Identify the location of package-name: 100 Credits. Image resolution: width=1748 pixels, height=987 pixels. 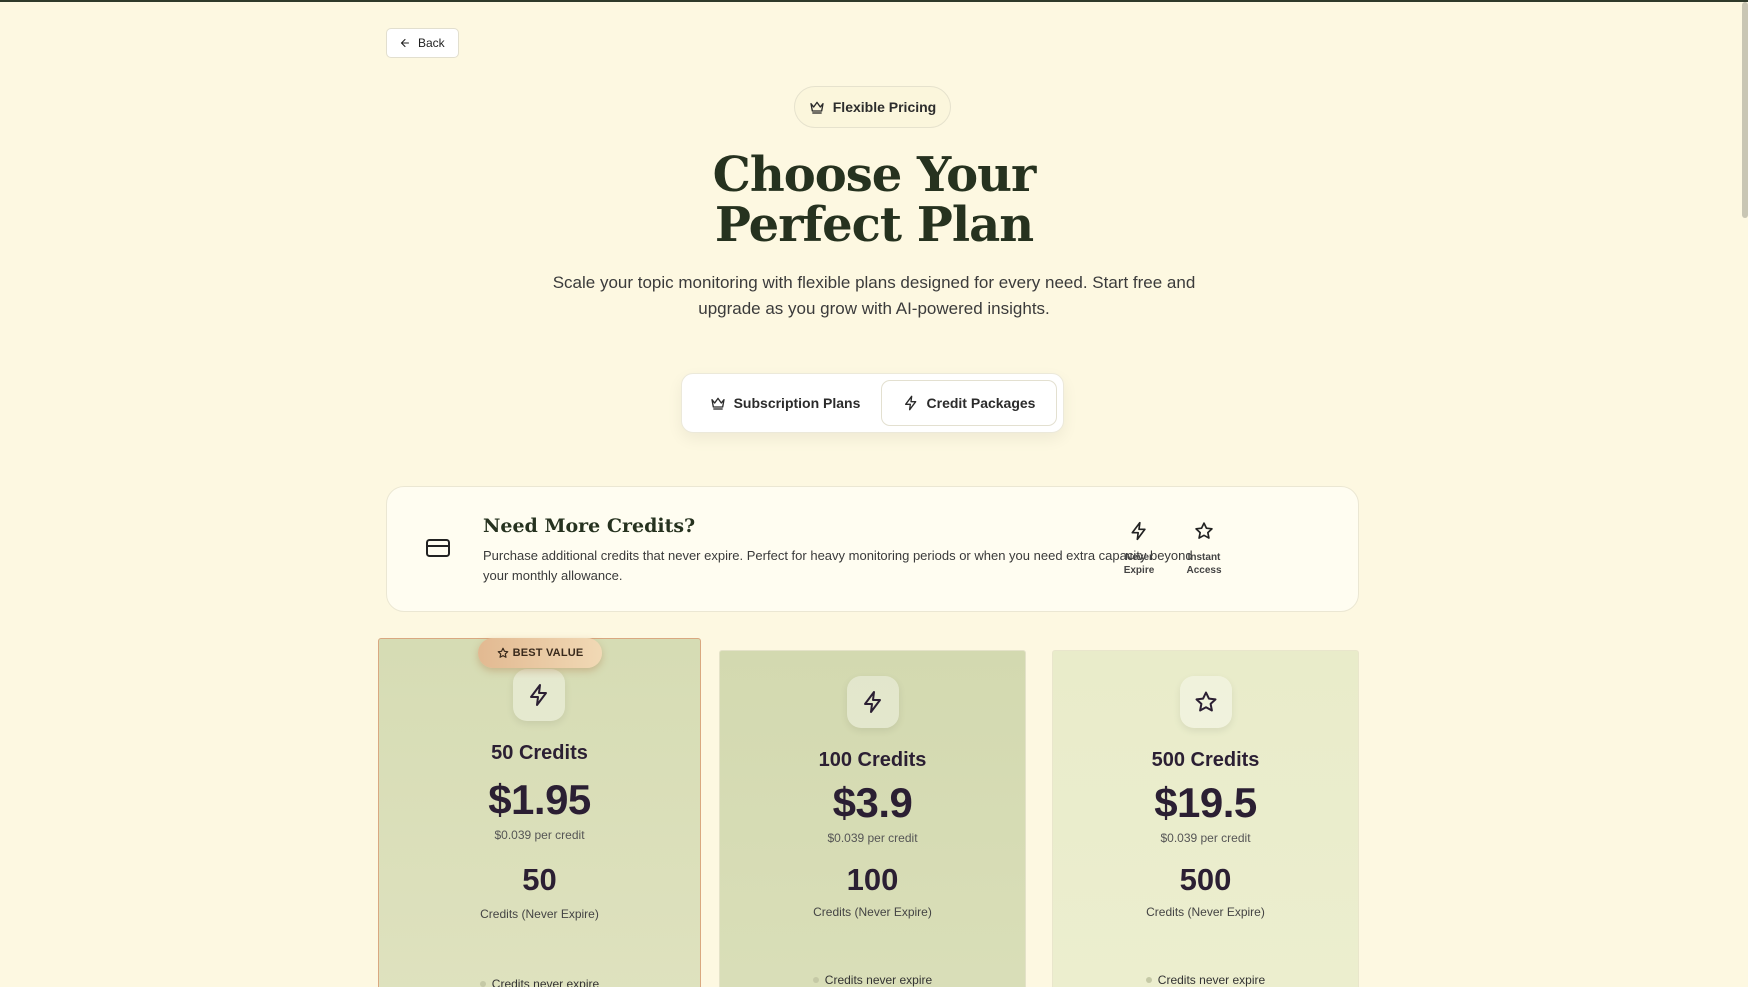
(872, 760).